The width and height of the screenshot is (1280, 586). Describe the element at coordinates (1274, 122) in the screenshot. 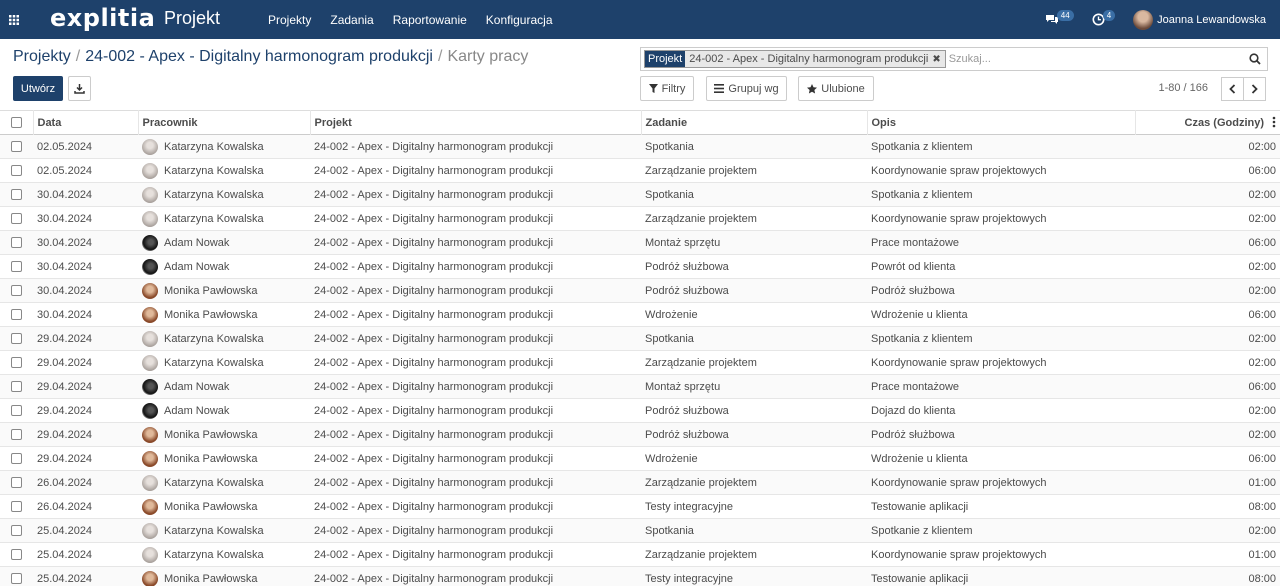

I see `column-options-icon` at that location.